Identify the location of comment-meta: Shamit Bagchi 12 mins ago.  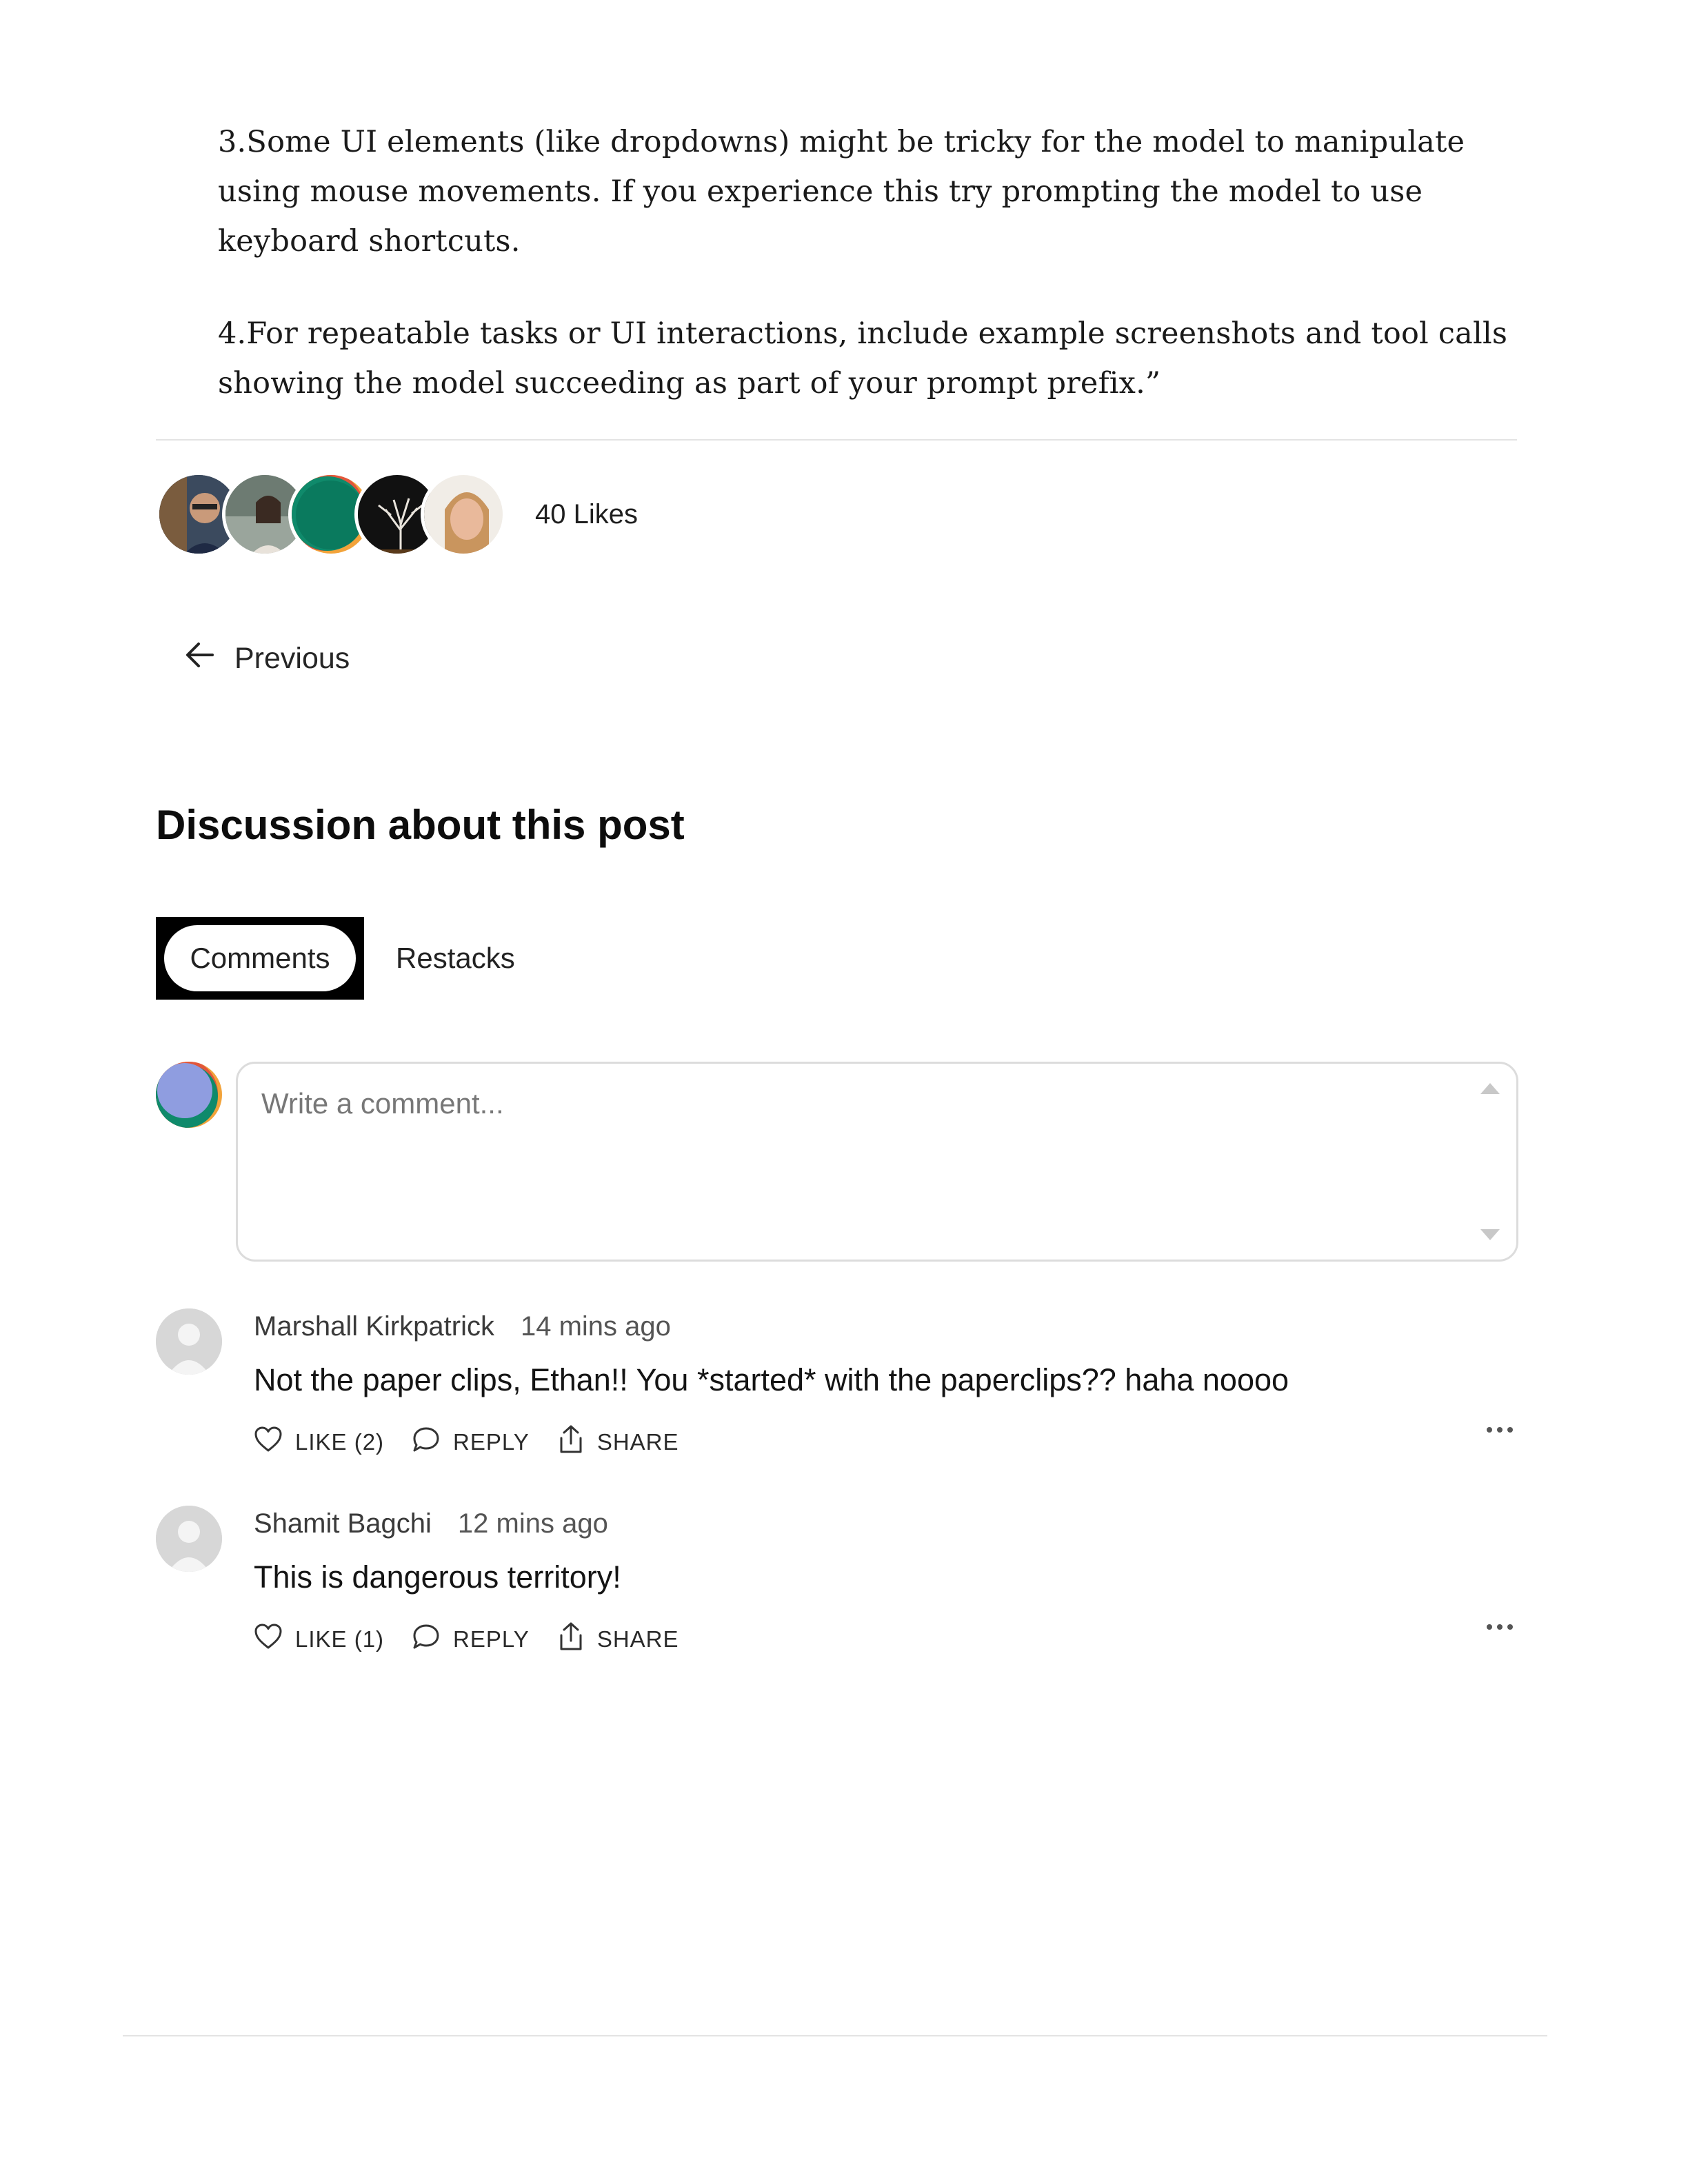
(431, 1523).